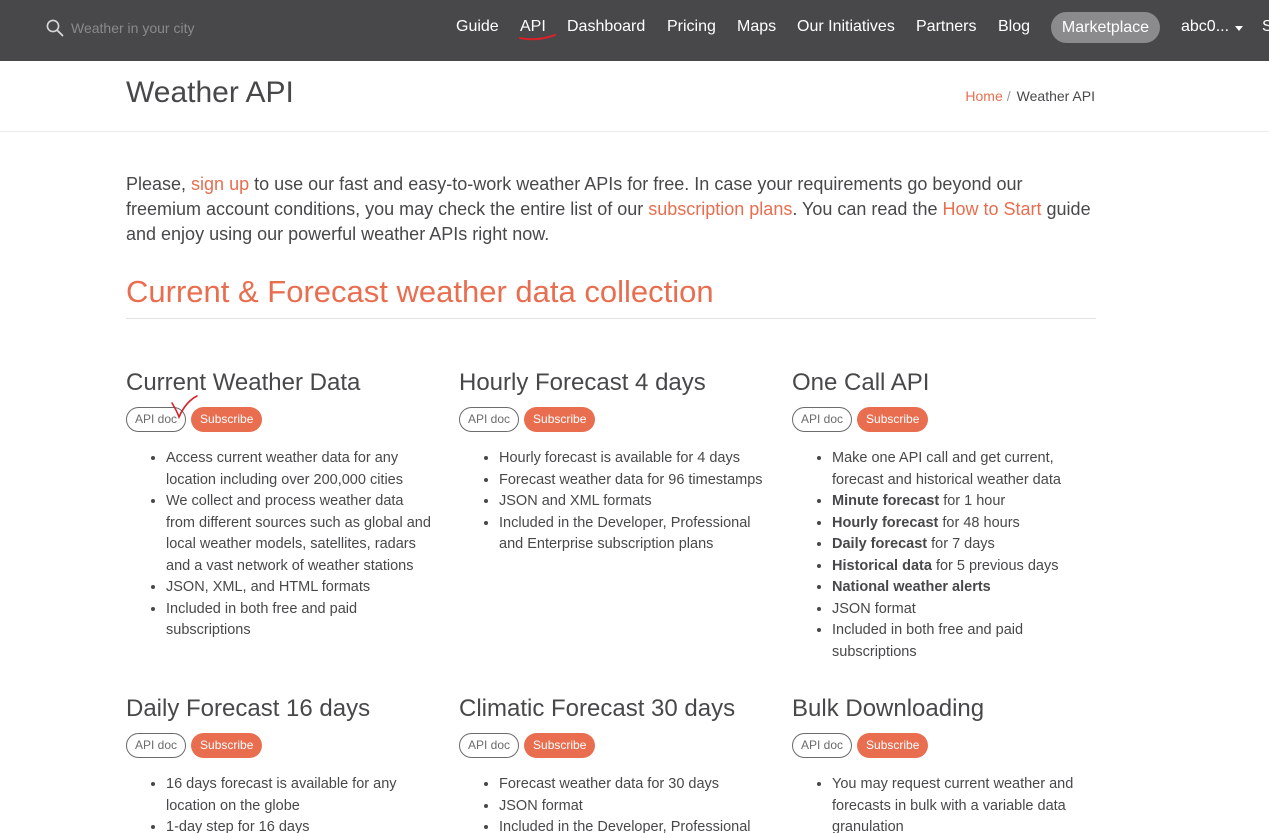 This screenshot has height=833, width=1269. What do you see at coordinates (691, 27) in the screenshot?
I see `nav-pricing: Pricing` at bounding box center [691, 27].